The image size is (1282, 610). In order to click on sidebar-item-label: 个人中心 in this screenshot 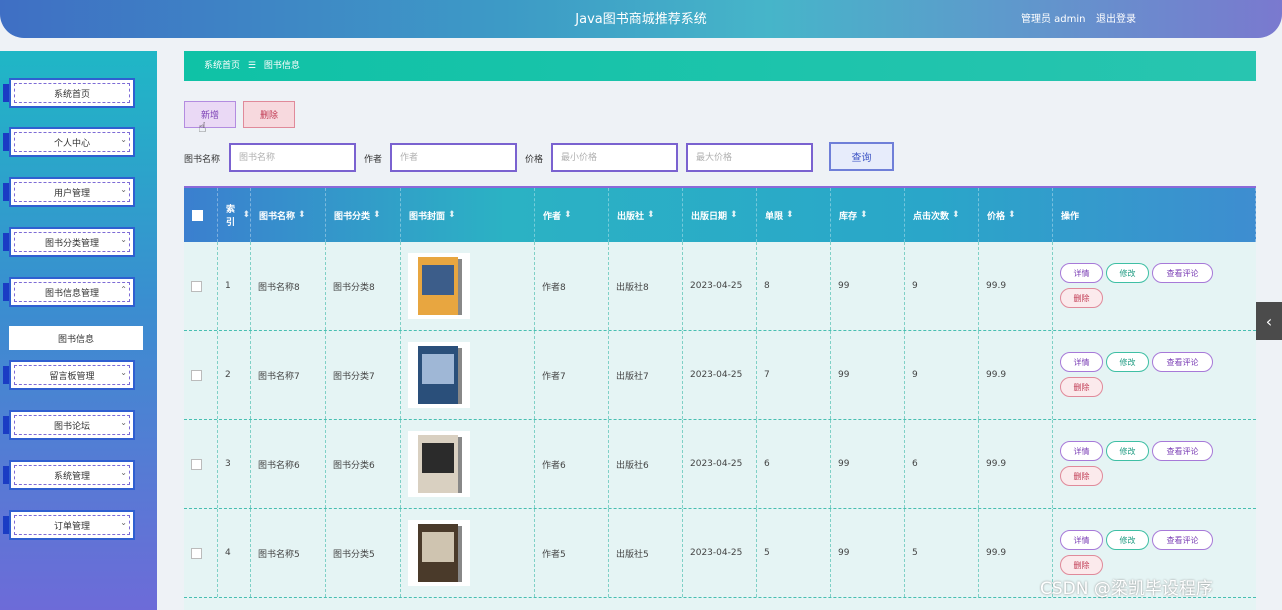, I will do `click(72, 142)`.